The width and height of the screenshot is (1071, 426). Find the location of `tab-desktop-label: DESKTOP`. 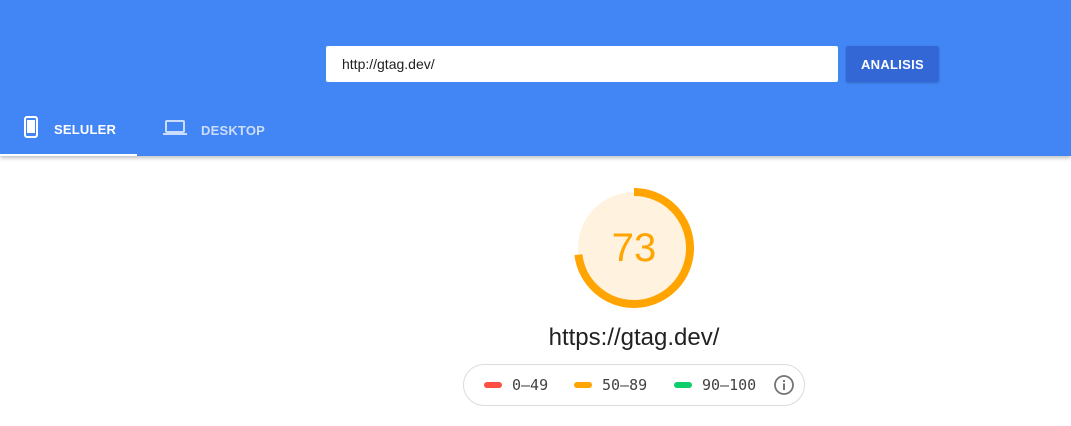

tab-desktop-label: DESKTOP is located at coordinates (233, 130).